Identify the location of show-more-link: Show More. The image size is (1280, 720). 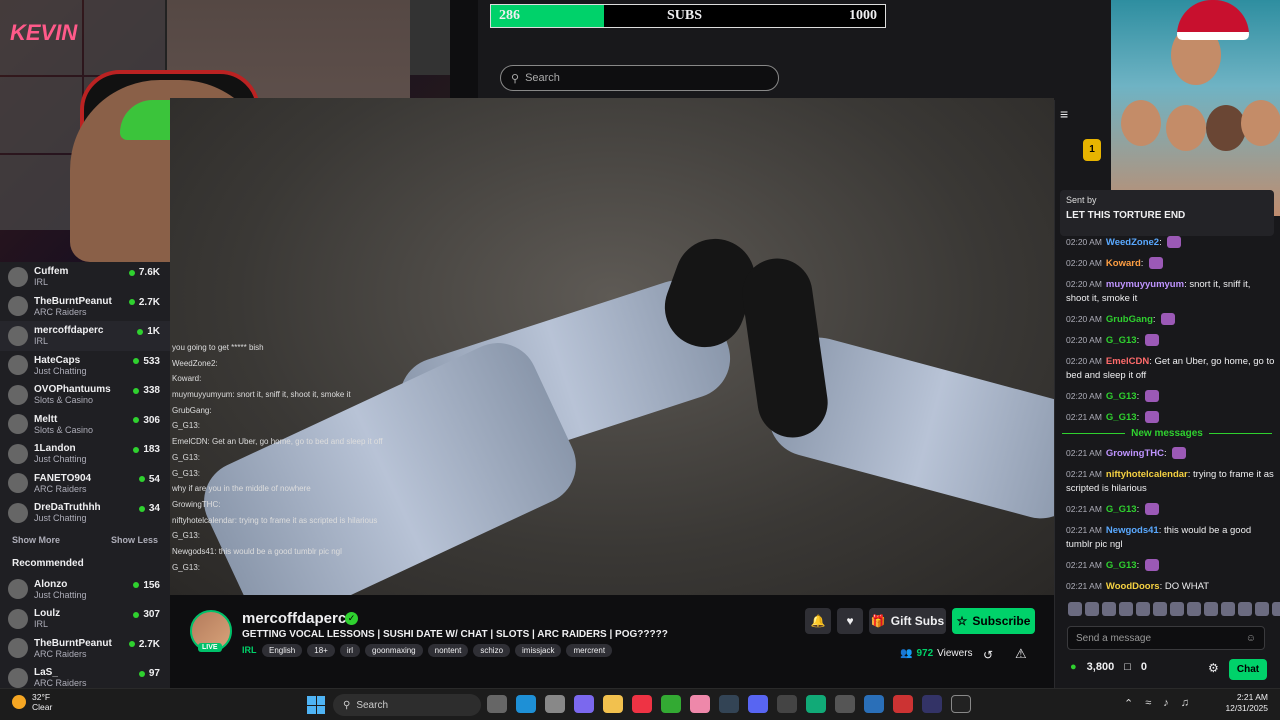
(36, 540).